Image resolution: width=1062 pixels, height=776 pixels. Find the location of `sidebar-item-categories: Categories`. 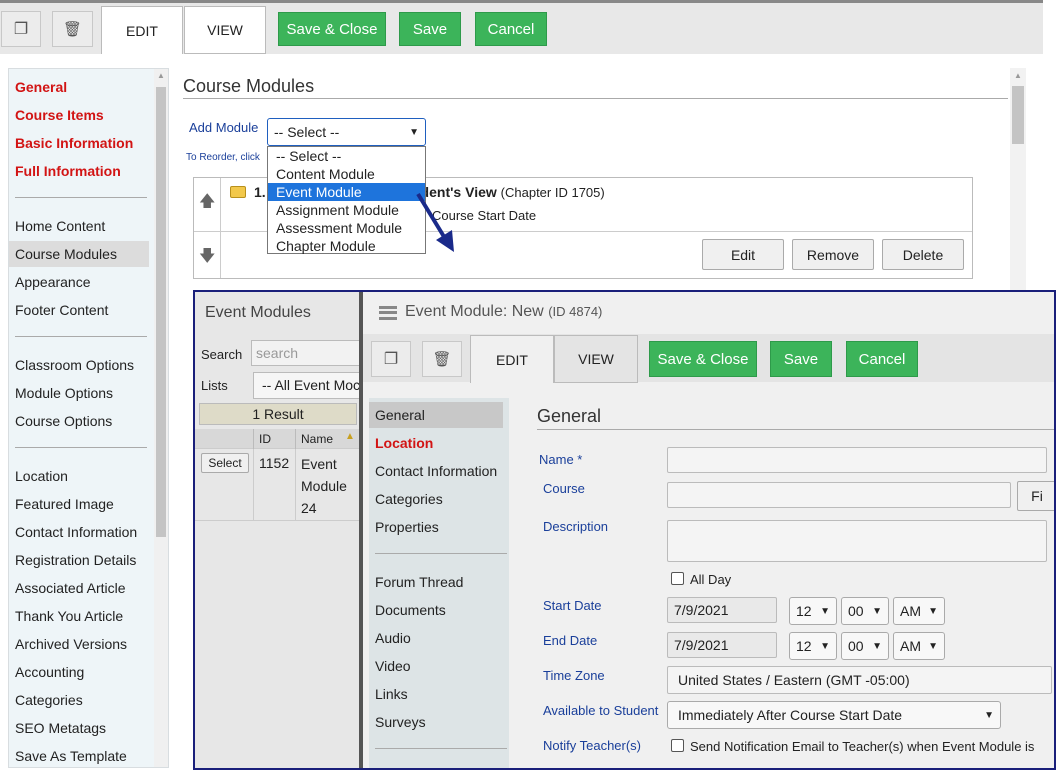

sidebar-item-categories: Categories is located at coordinates (79, 700).